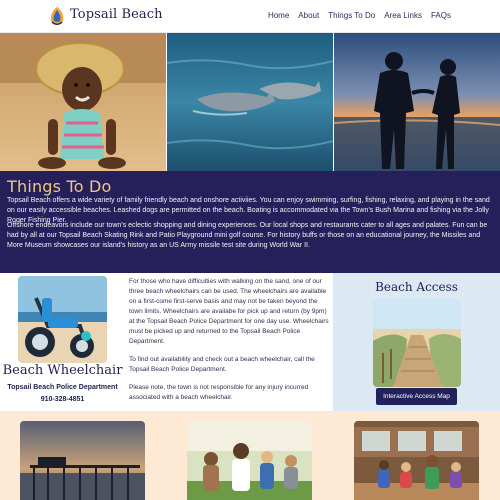  I want to click on beach-boardwalk-photo, so click(417, 343).